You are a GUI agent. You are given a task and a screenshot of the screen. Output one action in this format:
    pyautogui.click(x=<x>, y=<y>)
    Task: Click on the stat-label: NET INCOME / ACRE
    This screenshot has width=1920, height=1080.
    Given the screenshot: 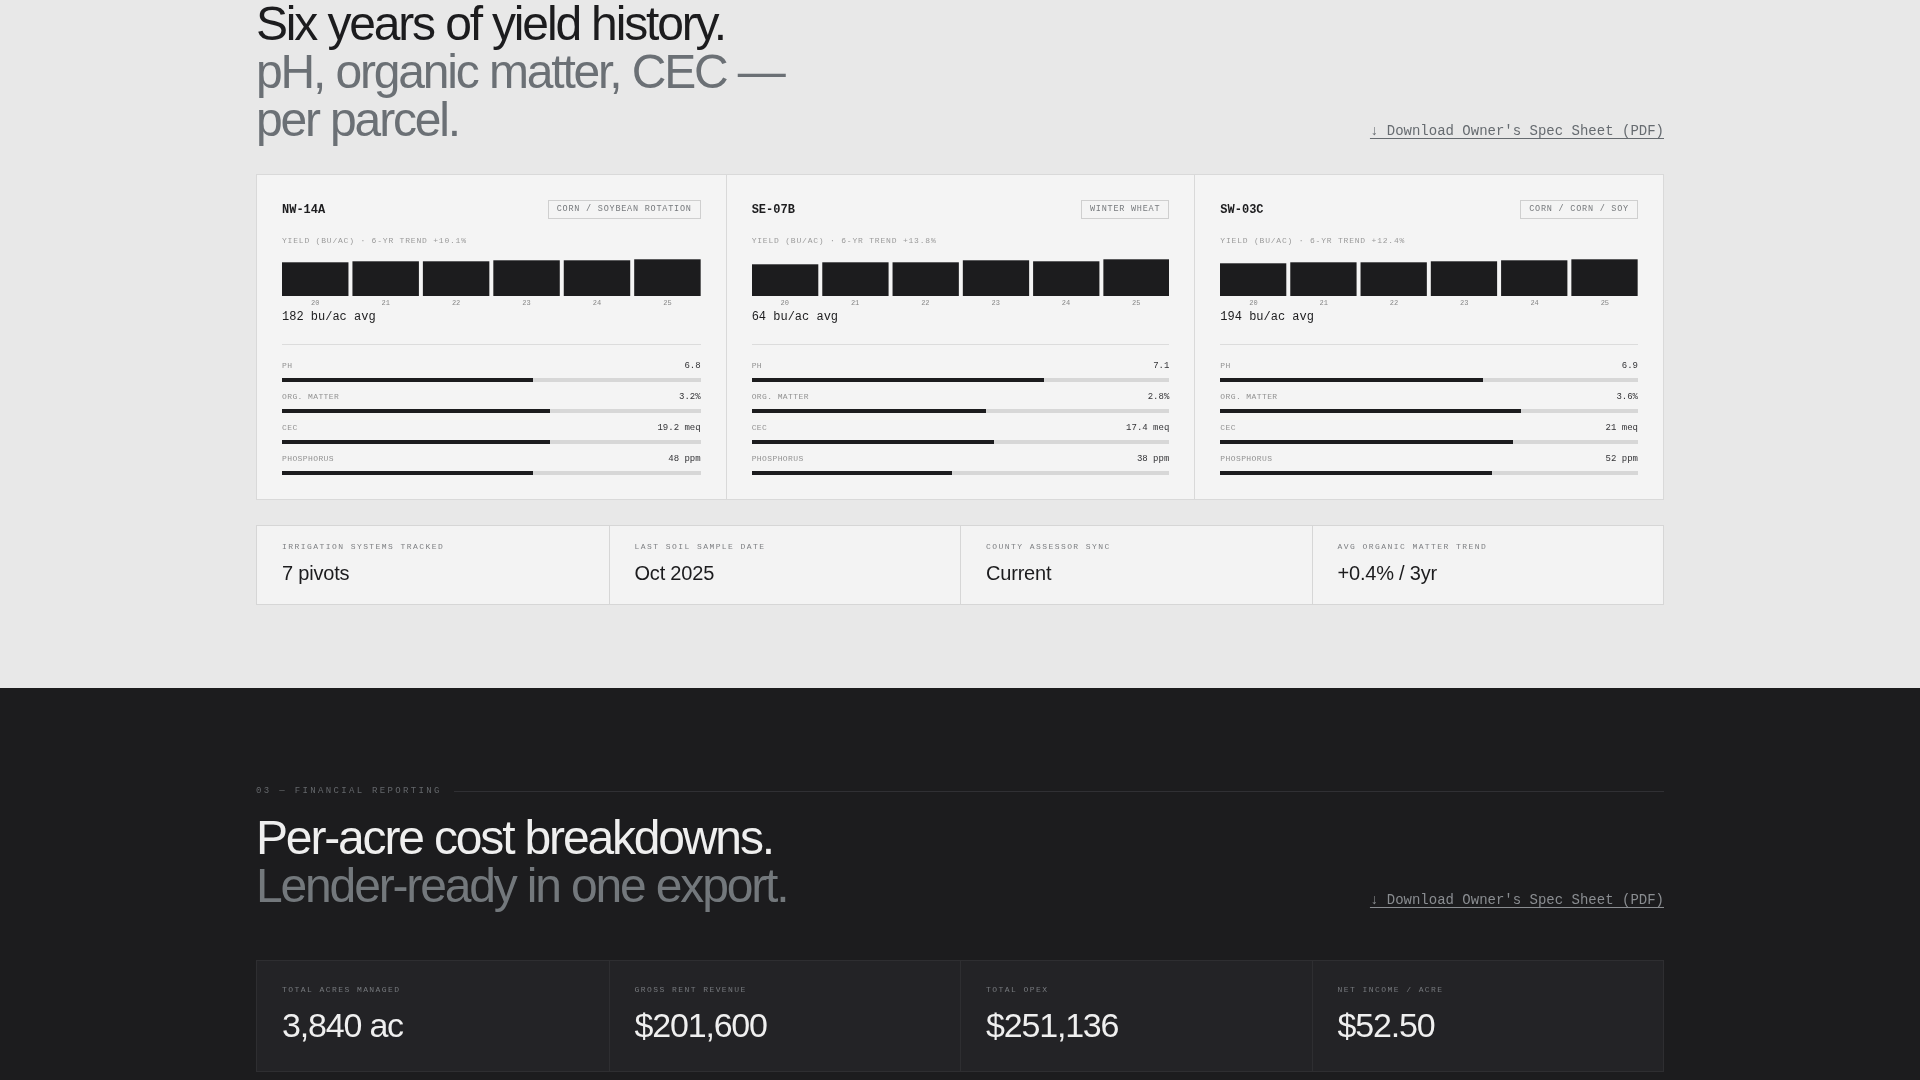 What is the action you would take?
    pyautogui.click(x=1390, y=990)
    